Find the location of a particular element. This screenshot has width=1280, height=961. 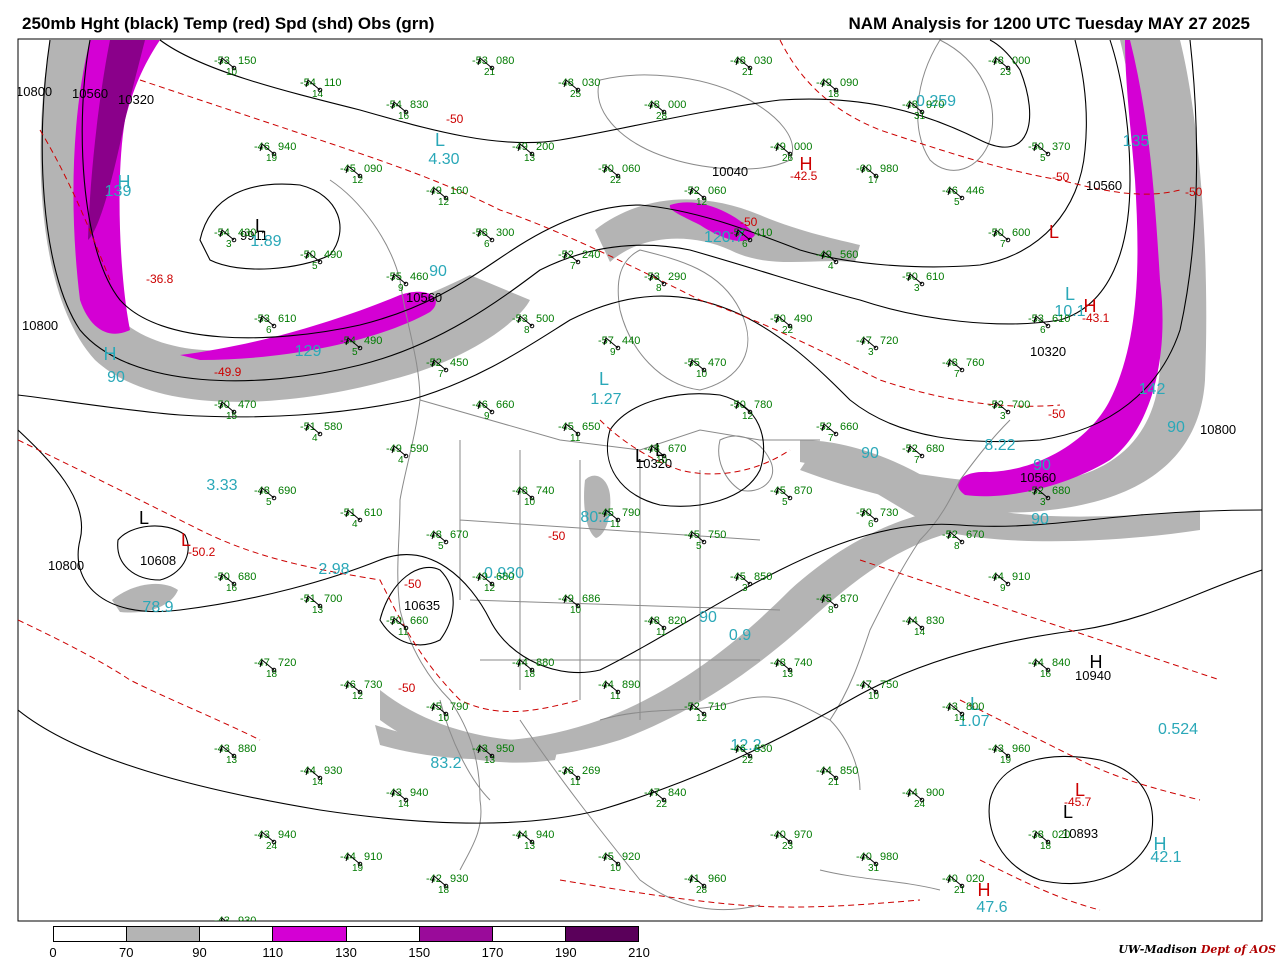

obs-height: 790 is located at coordinates (459, 707).